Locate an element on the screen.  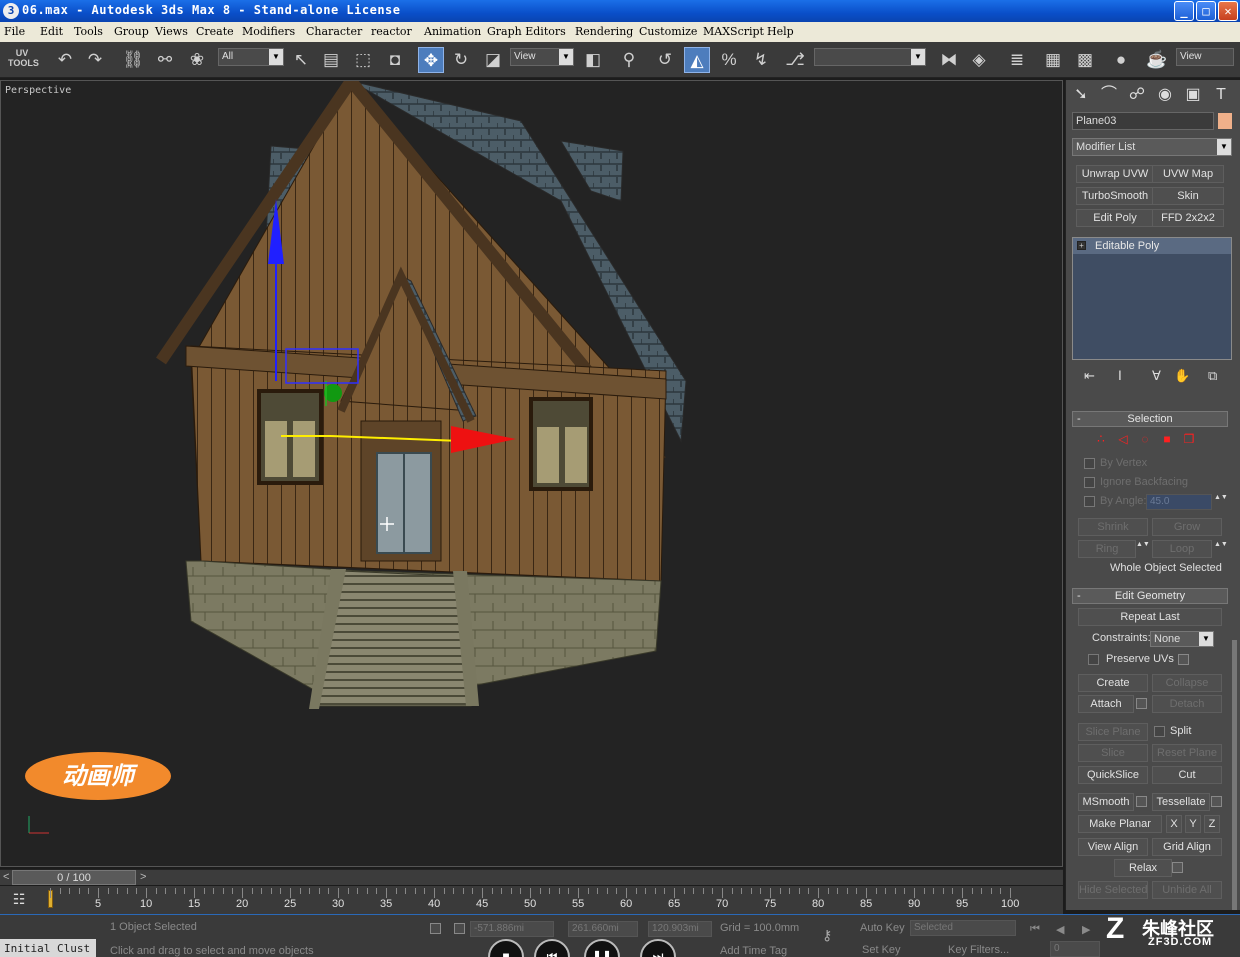
edge-mode-icon: ◁ is located at coordinates (1123, 439).